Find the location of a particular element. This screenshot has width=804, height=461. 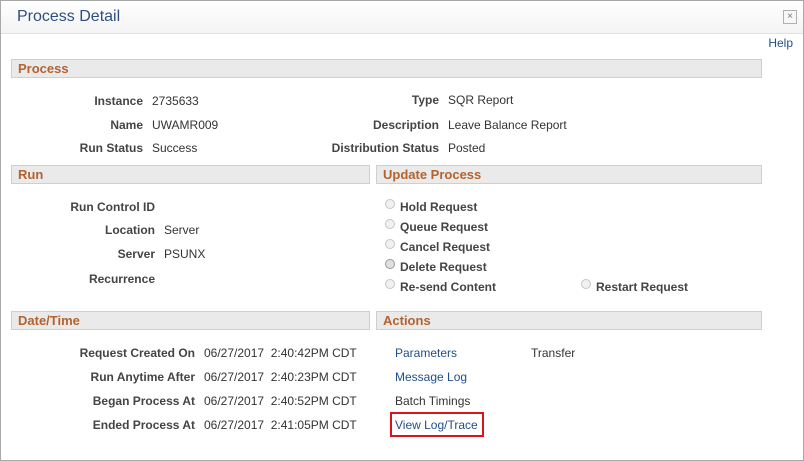

run-heading: Run is located at coordinates (31, 174).